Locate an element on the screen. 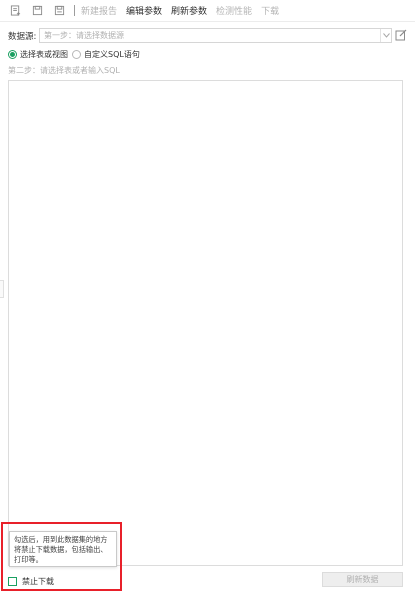 The image size is (415, 593). check-performance-button: 检测性能 is located at coordinates (234, 10).